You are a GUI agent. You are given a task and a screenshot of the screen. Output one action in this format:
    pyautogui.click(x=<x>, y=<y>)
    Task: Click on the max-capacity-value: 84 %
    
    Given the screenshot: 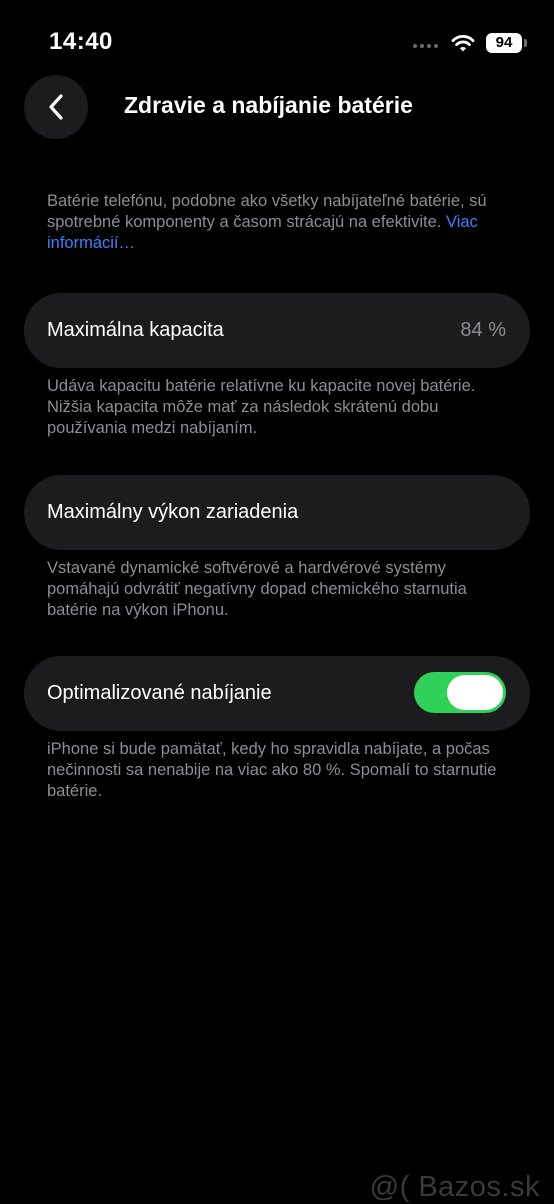 What is the action you would take?
    pyautogui.click(x=483, y=330)
    